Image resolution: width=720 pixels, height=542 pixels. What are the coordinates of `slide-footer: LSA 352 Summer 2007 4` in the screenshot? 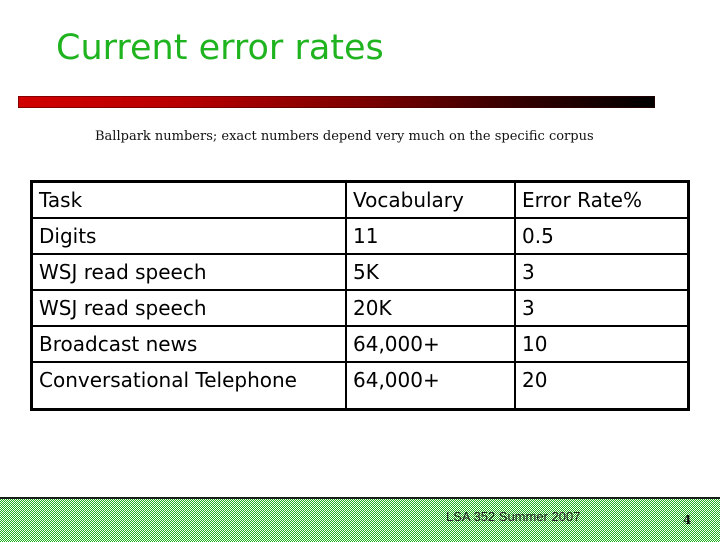 It's located at (360, 519).